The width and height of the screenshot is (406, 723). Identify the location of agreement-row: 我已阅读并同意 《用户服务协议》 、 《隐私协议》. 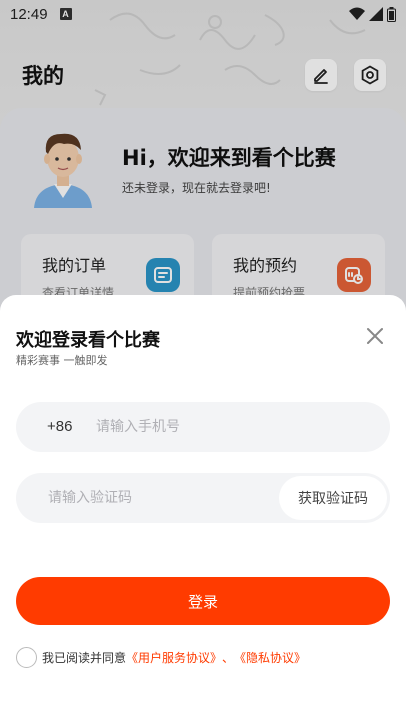
(161, 657).